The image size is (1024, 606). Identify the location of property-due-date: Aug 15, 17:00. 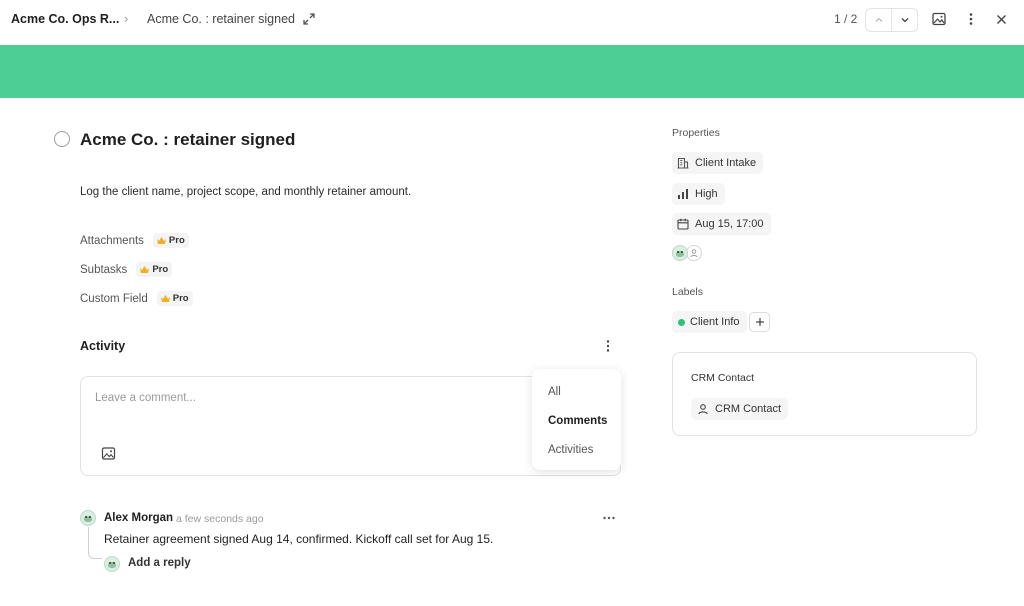
(721, 224).